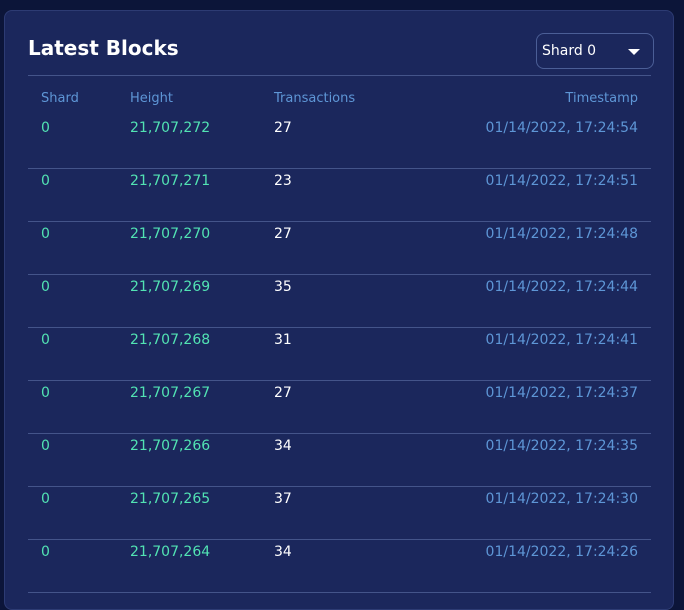  Describe the element at coordinates (339, 460) in the screenshot. I see `table-row: 0 21,707,266 34 01/14/2022, 17:24:35` at that location.